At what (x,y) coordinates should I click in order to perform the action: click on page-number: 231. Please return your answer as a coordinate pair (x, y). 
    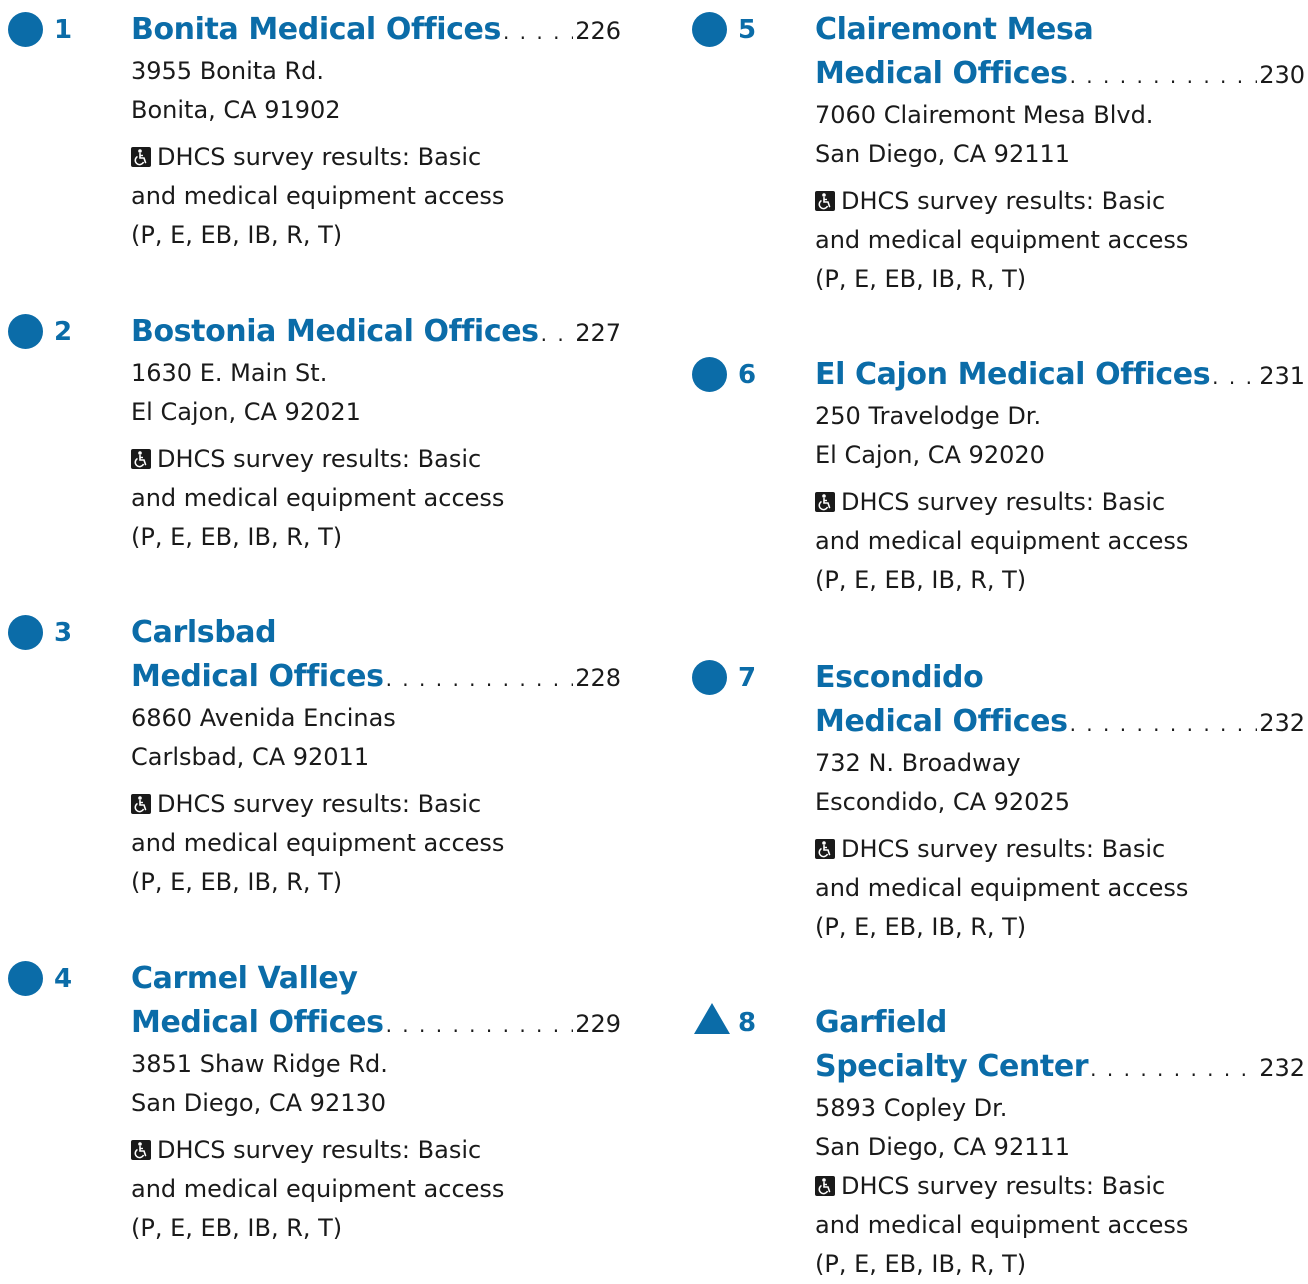
    Looking at the image, I should click on (1282, 376).